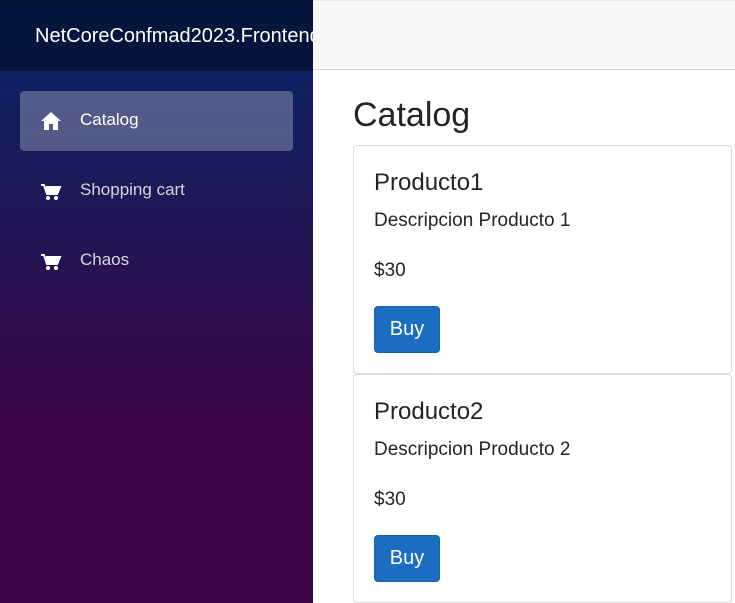  Describe the element at coordinates (472, 449) in the screenshot. I see `product-description: Descripcion Producto 2` at that location.